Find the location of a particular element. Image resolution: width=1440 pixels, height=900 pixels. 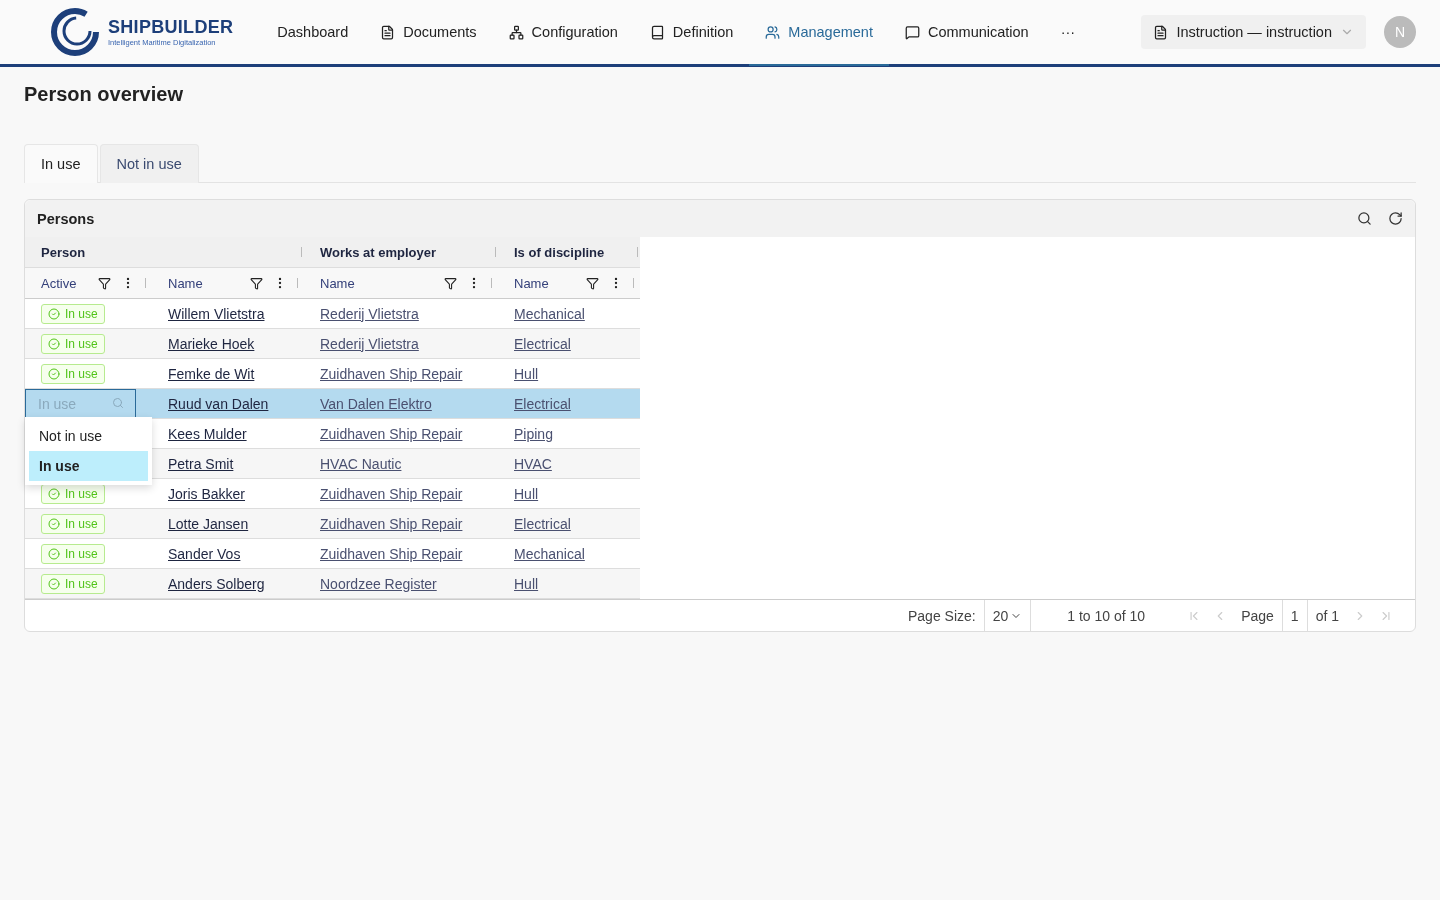

dropdown-option: Not in use is located at coordinates (88, 436).